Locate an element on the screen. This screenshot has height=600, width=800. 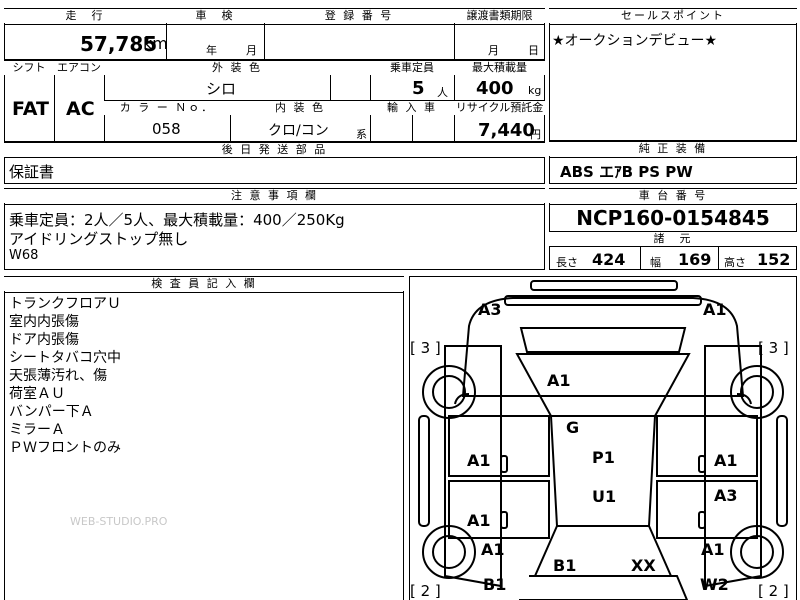
genuine-equip-value: ABS エｱB PS PW is located at coordinates (626, 172).